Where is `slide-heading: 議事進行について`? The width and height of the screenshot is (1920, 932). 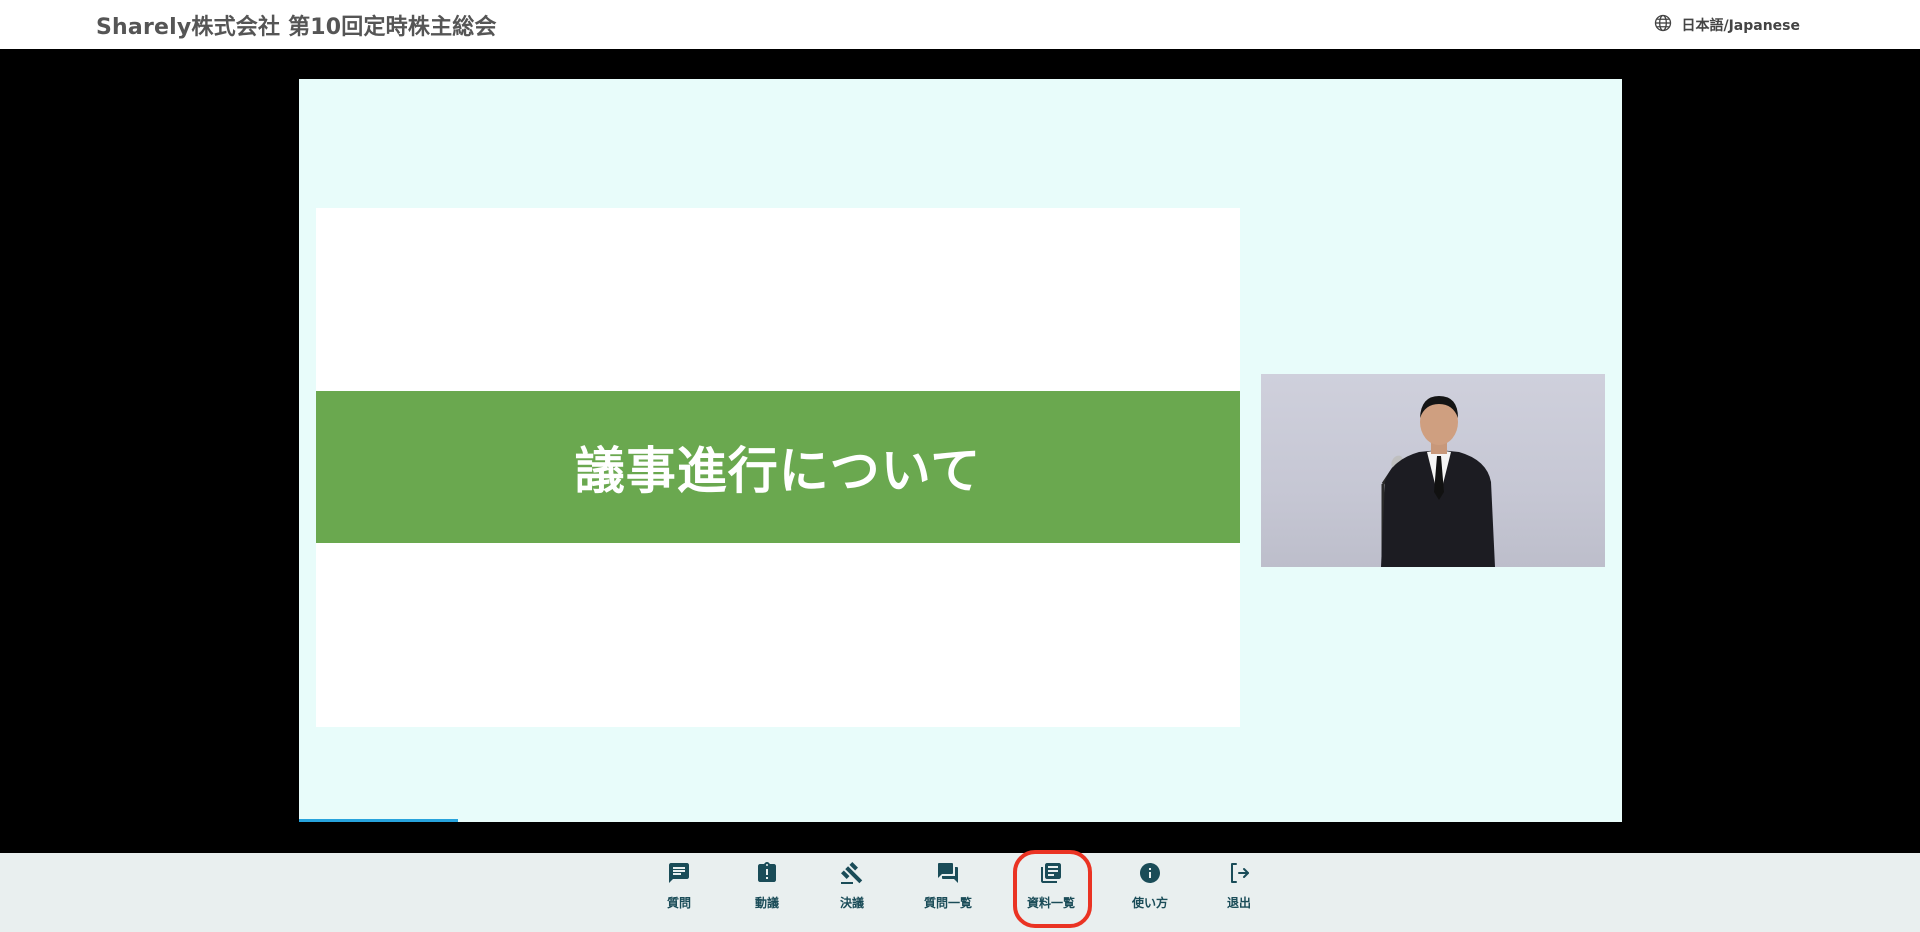
slide-heading: 議事進行について is located at coordinates (778, 471).